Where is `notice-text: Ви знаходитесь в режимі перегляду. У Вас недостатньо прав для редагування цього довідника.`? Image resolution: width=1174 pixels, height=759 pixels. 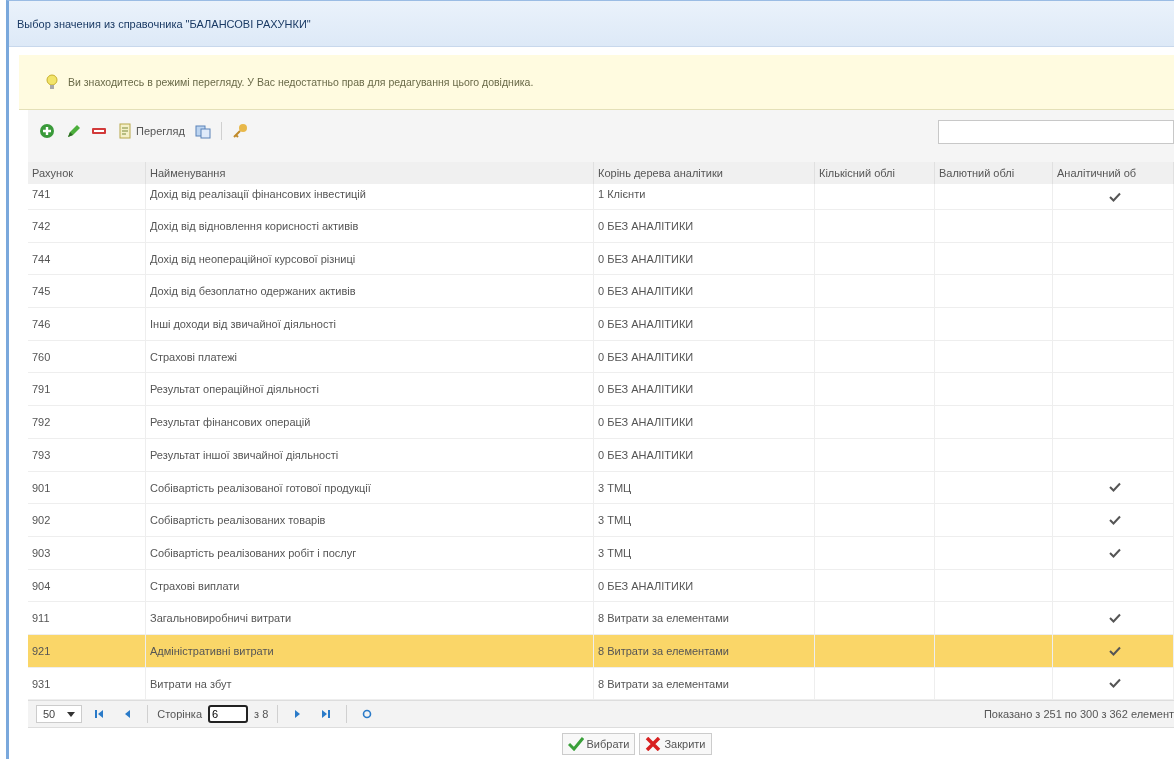
notice-text: Ви знаходитесь в режимі перегляду. У Вас недостатньо прав для редагування цього довідника. is located at coordinates (301, 82).